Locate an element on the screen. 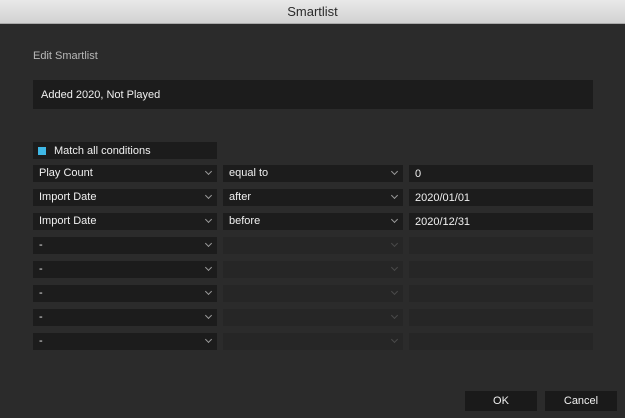 This screenshot has width=625, height=418. condition-operator-select: after is located at coordinates (313, 197).